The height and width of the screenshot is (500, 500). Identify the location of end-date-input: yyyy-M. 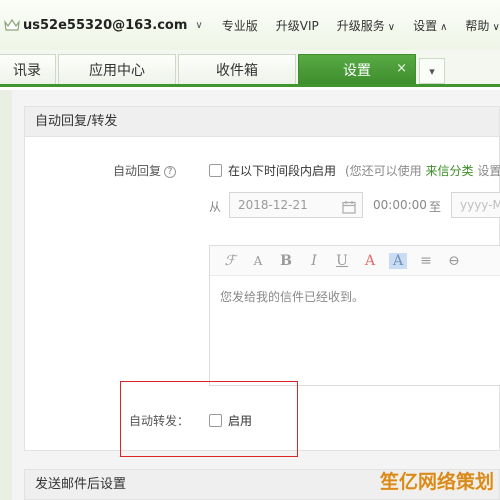
(475, 205).